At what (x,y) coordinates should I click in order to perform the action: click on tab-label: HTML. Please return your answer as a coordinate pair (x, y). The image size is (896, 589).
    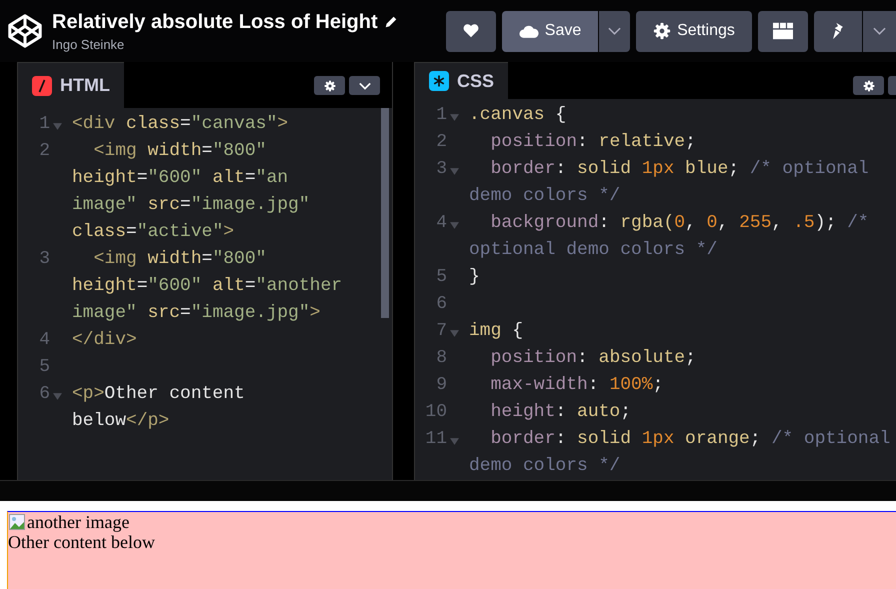
    Looking at the image, I should click on (85, 85).